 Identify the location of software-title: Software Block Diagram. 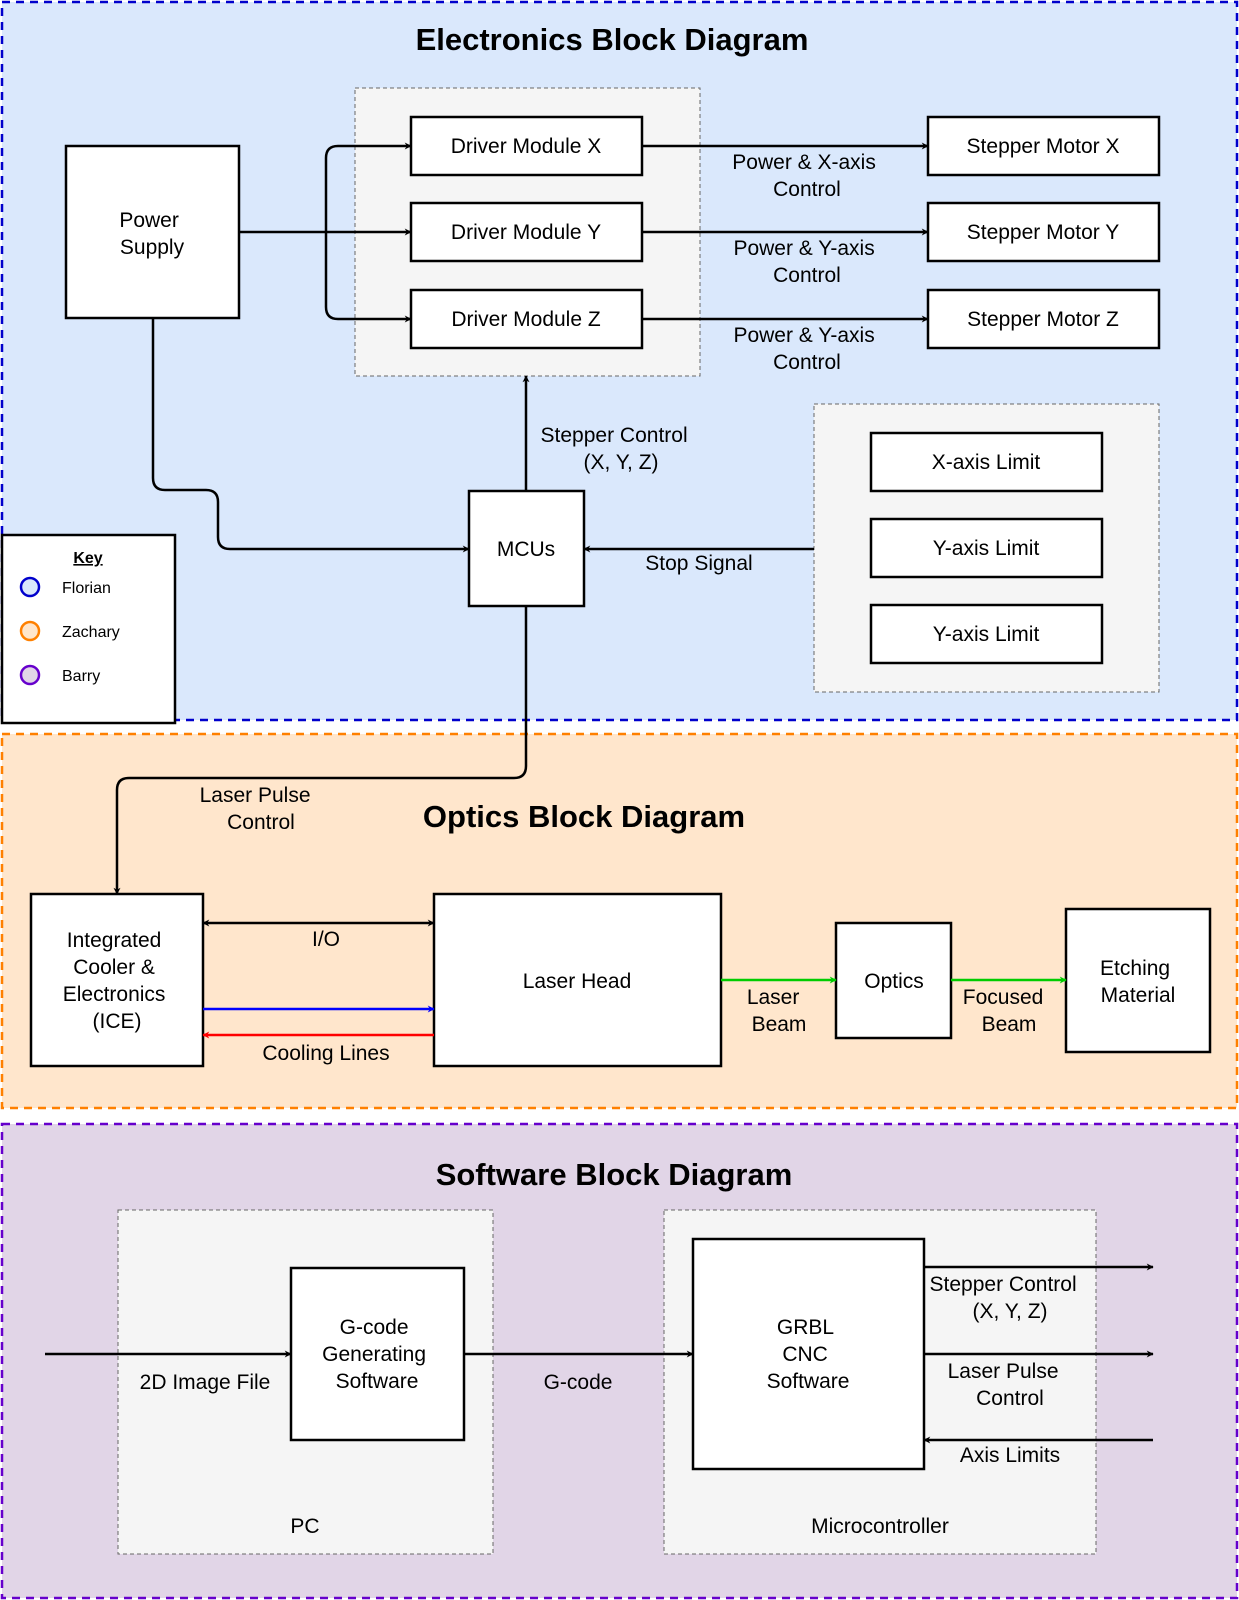
(614, 1174).